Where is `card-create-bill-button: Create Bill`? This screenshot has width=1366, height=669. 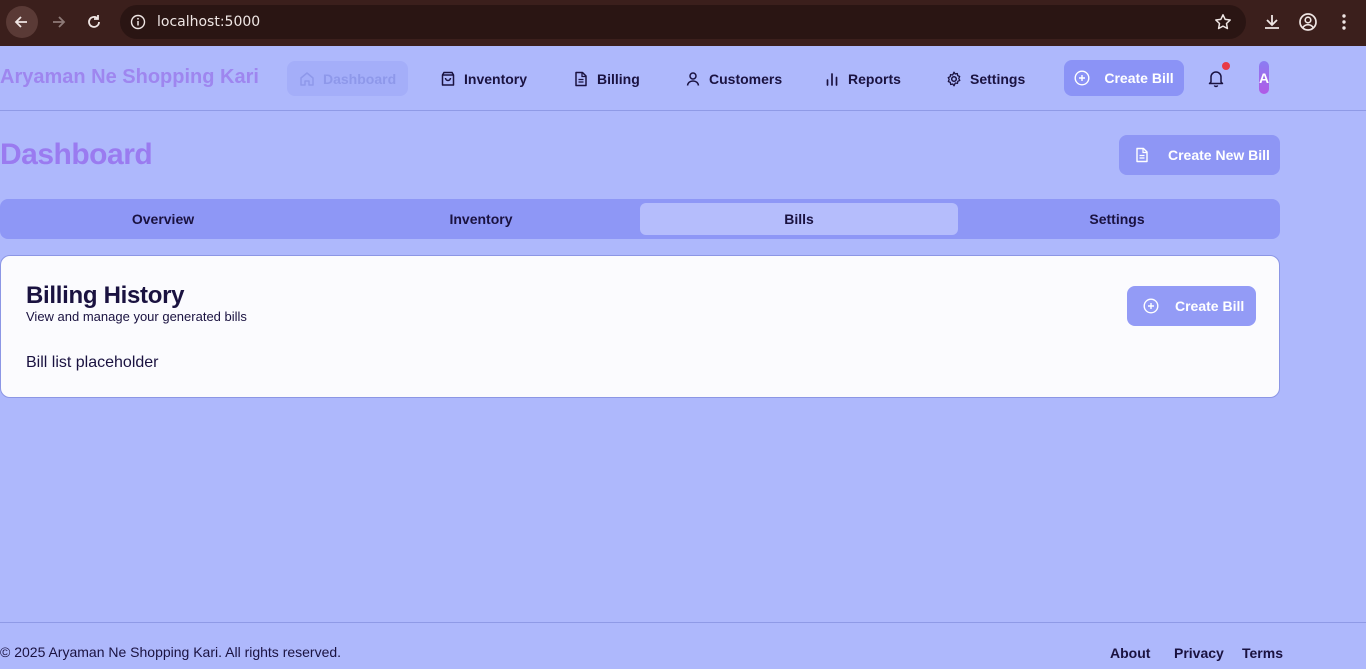
card-create-bill-button: Create Bill is located at coordinates (1191, 306).